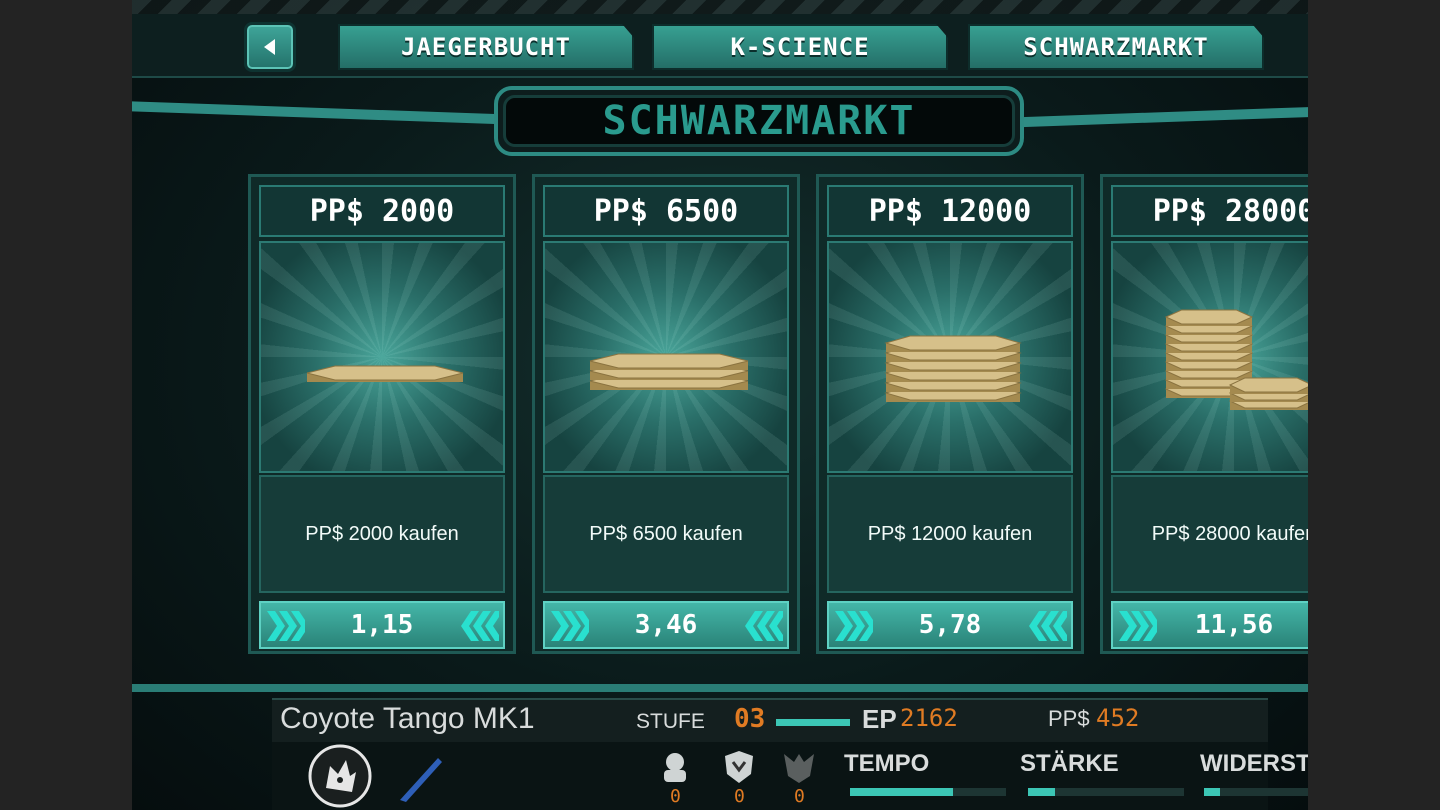 Image resolution: width=1440 pixels, height=810 pixels. Describe the element at coordinates (750, 719) in the screenshot. I see `level-value: 03` at that location.